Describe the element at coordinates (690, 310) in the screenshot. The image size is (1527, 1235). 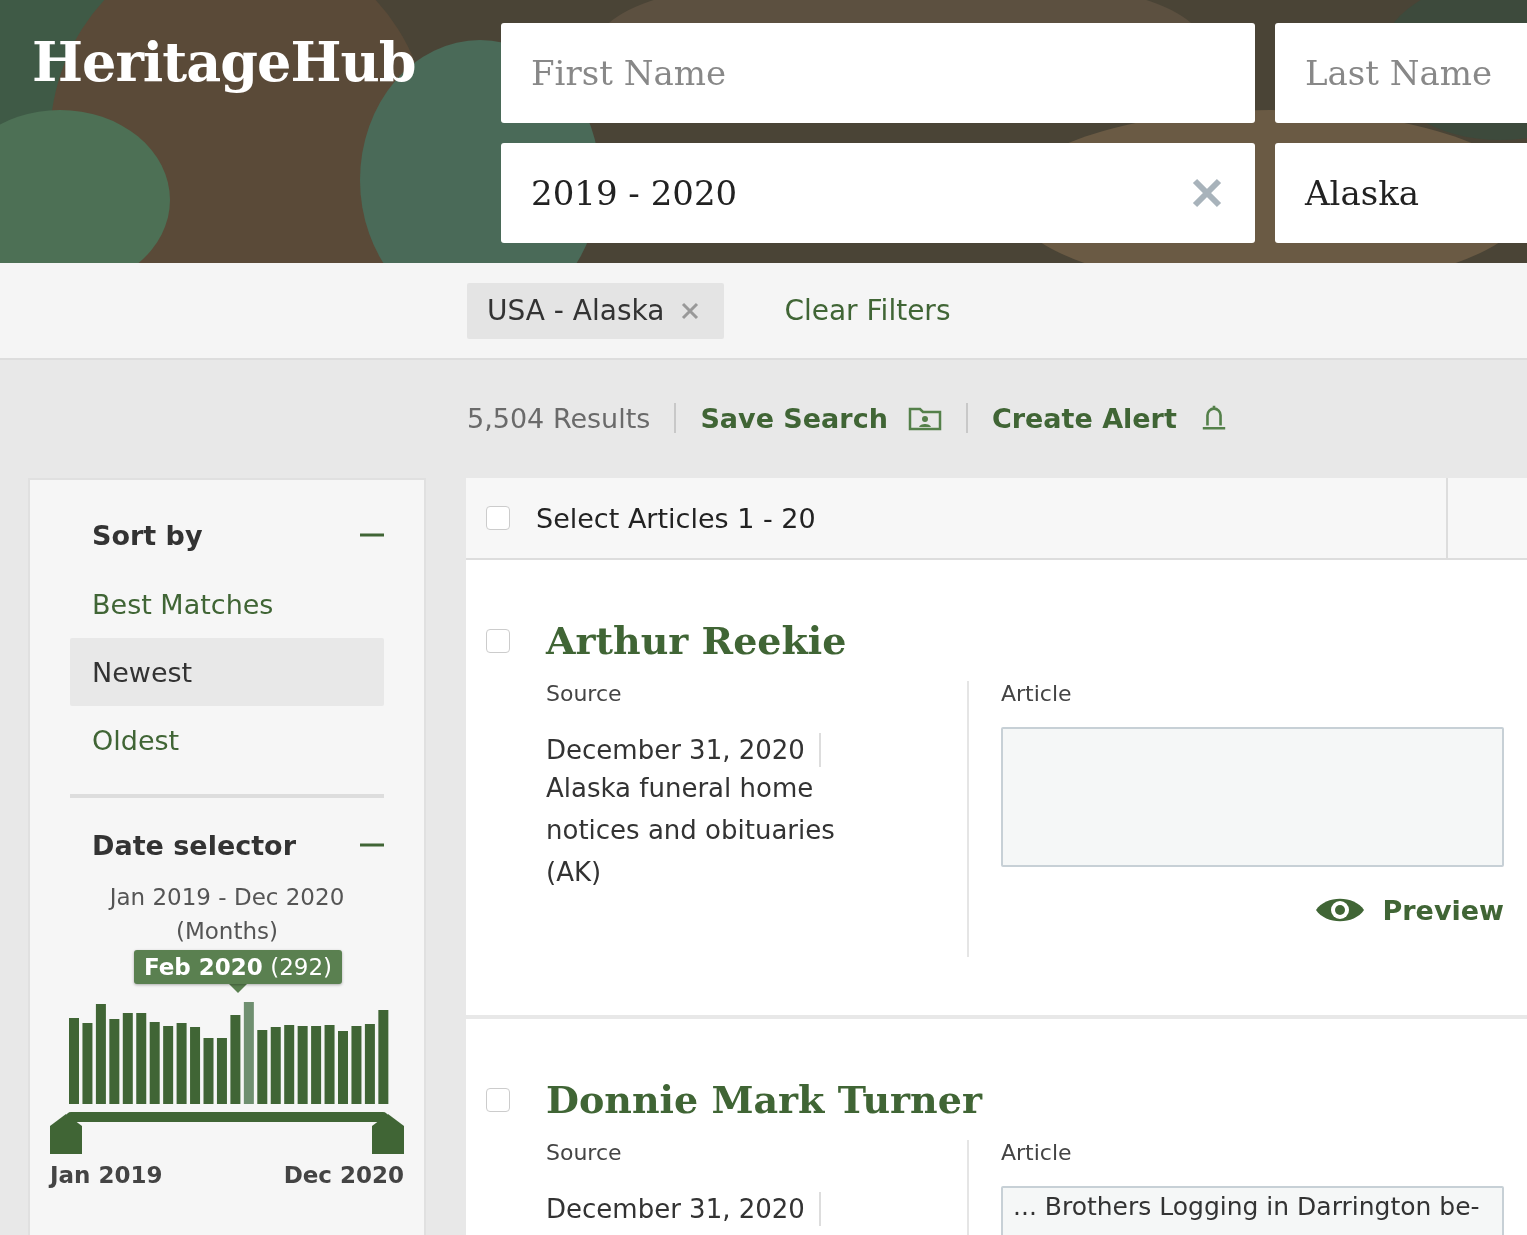
I see `remove-icon` at that location.